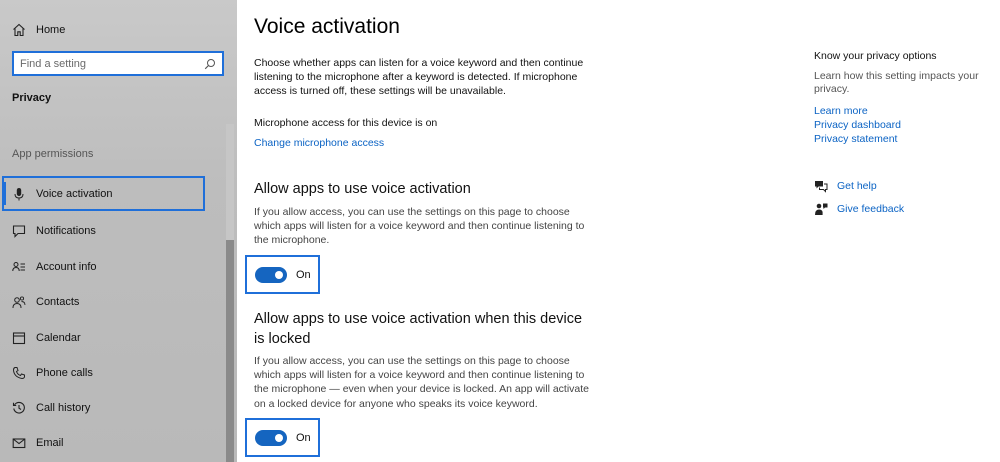 The height and width of the screenshot is (462, 1000). What do you see at coordinates (66, 266) in the screenshot?
I see `sidebar-item-label: Account info` at bounding box center [66, 266].